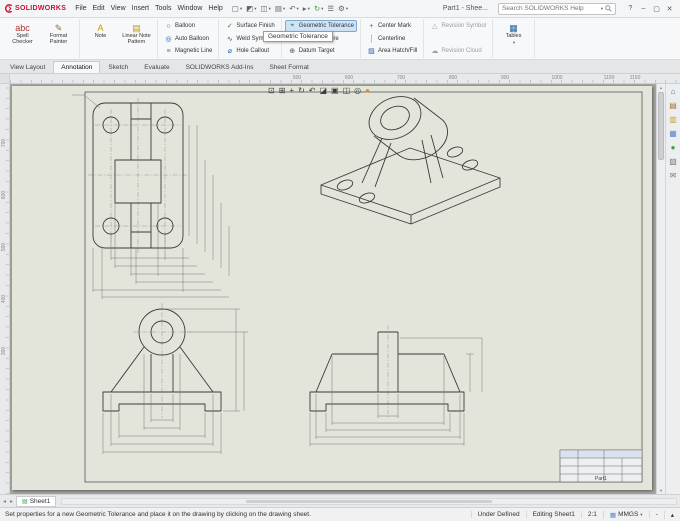 This screenshot has height=521, width=680. What do you see at coordinates (141, 8) in the screenshot?
I see `menu-insert: Insert` at bounding box center [141, 8].